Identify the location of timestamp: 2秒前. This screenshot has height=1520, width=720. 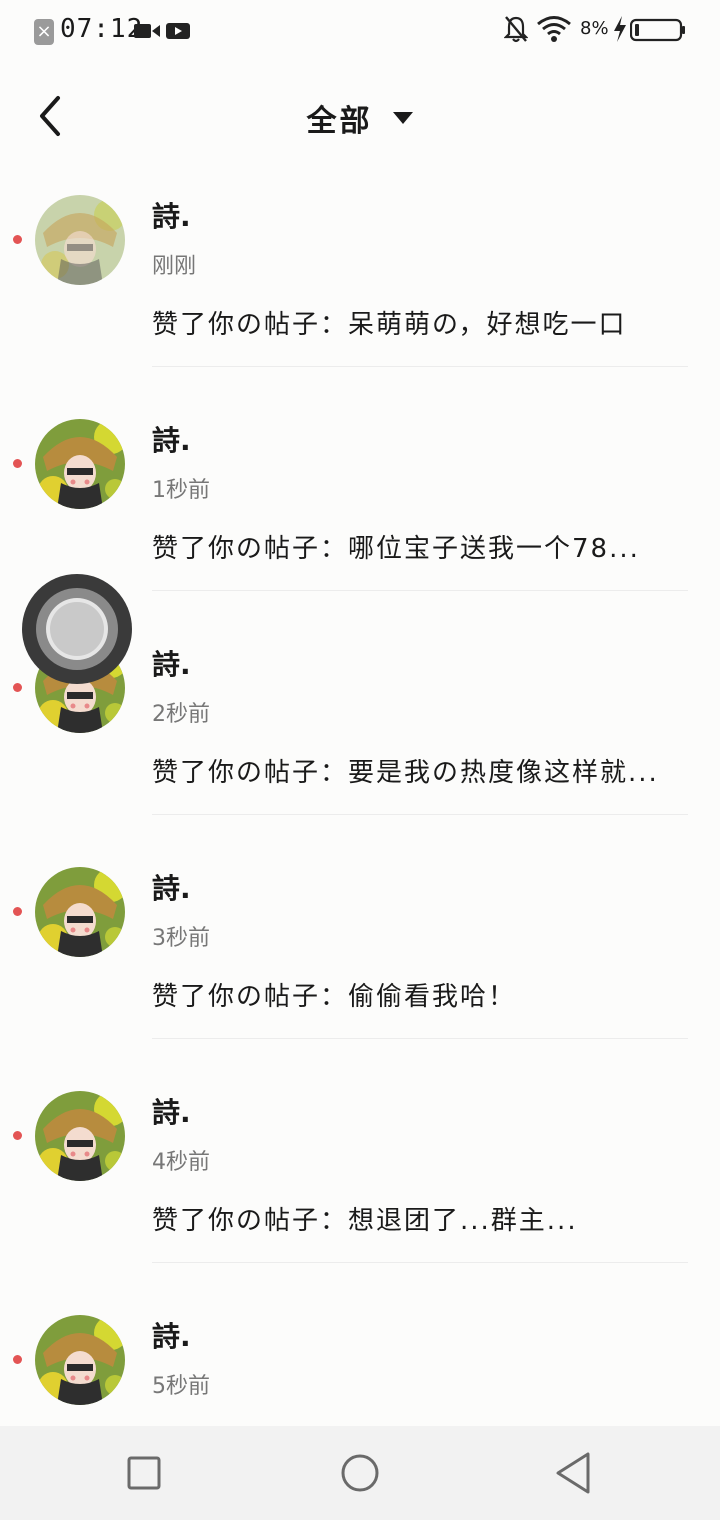
(181, 714).